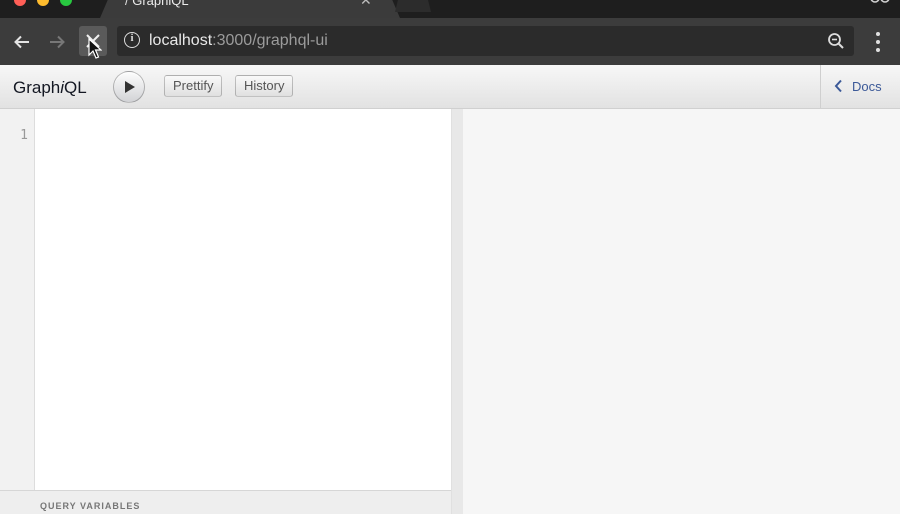 The image size is (900, 514). I want to click on new-tab-button, so click(413, 6).